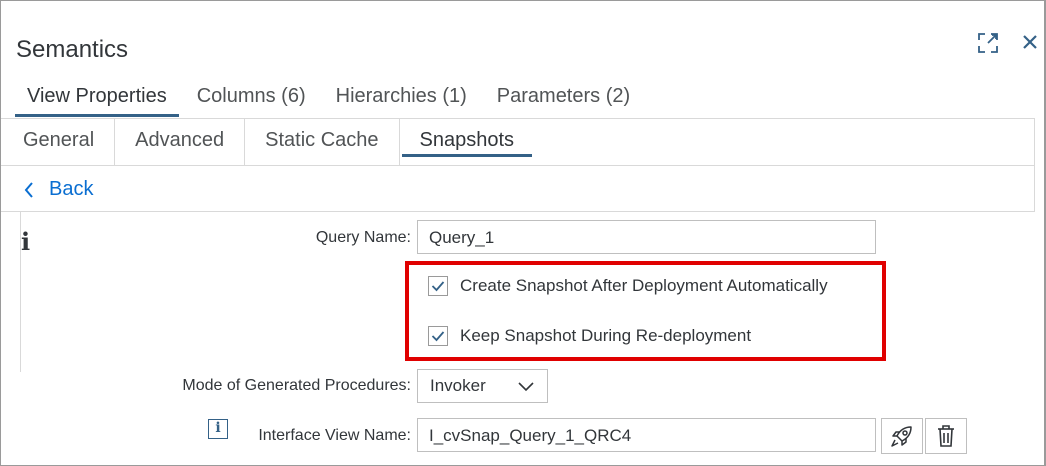  I want to click on subtab-static-cache: Static Cache, so click(322, 142).